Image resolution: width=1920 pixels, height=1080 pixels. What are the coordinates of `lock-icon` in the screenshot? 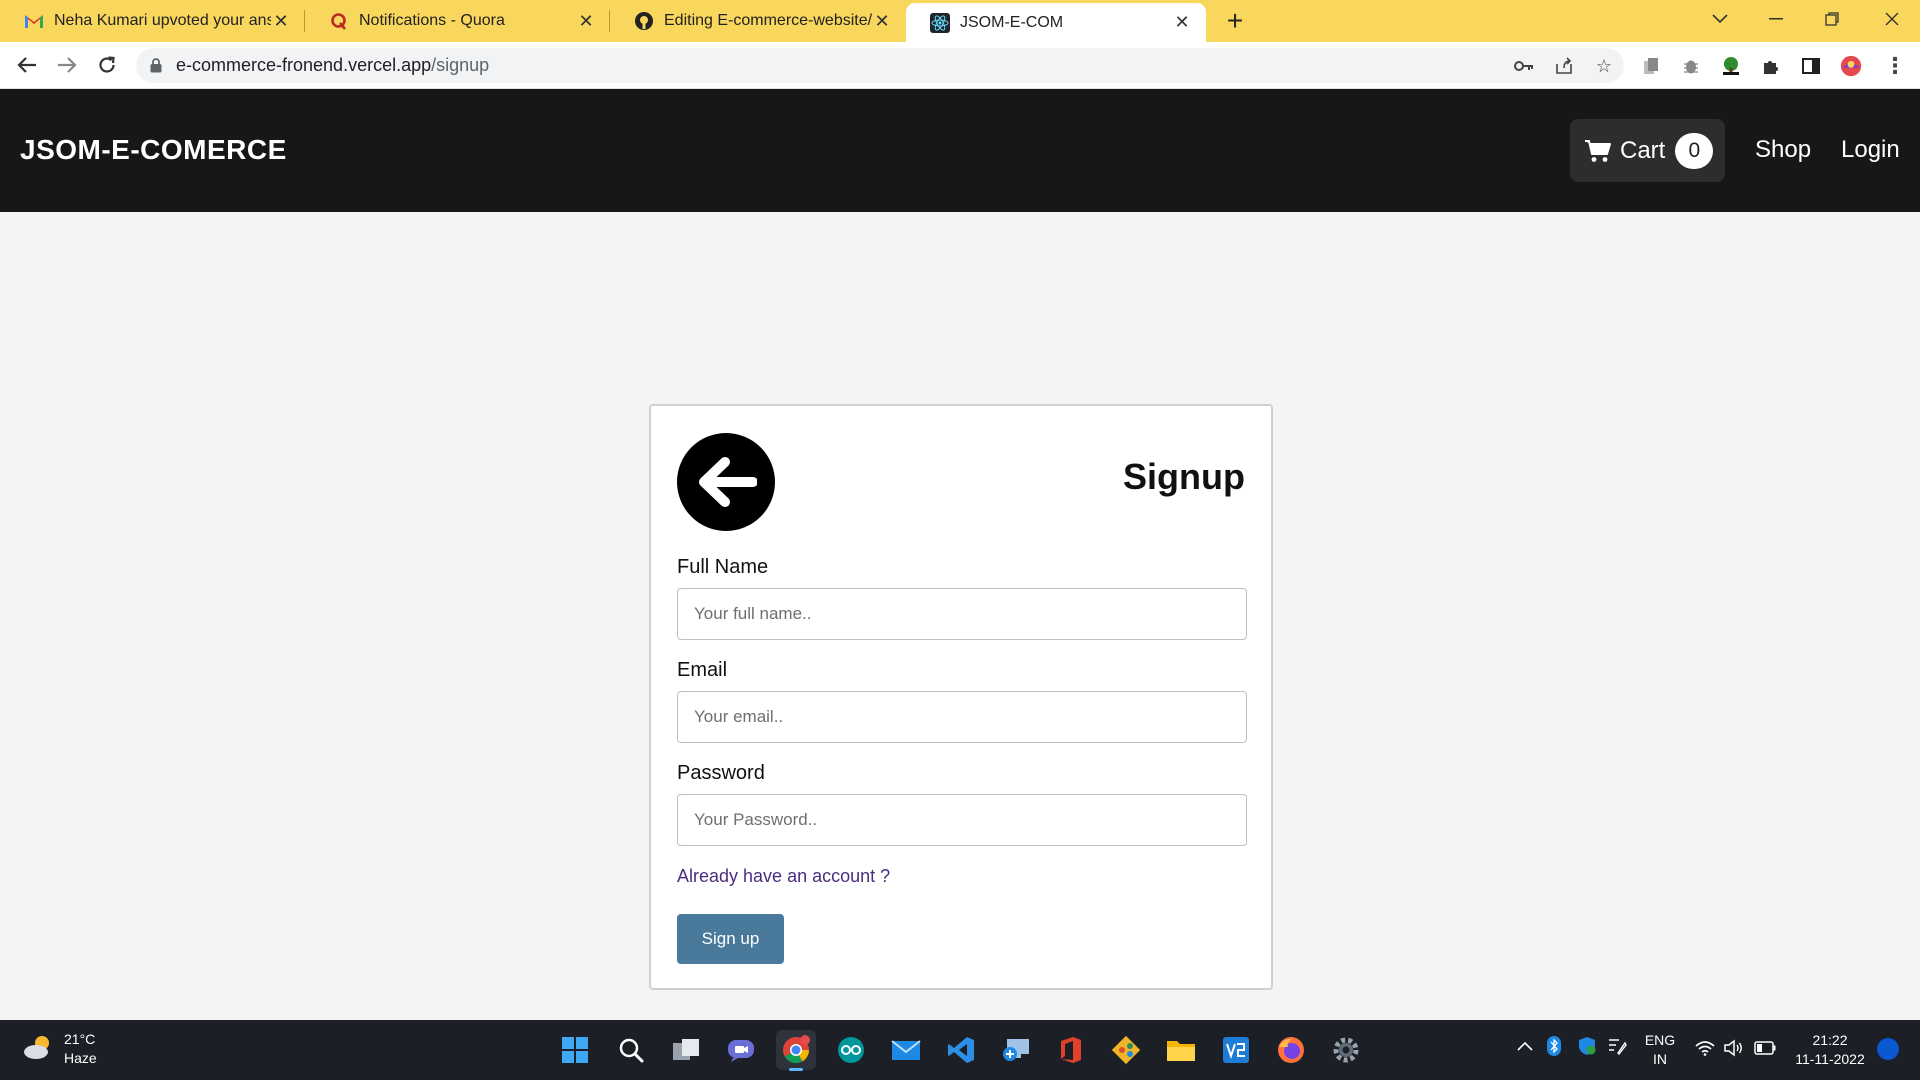 It's located at (156, 65).